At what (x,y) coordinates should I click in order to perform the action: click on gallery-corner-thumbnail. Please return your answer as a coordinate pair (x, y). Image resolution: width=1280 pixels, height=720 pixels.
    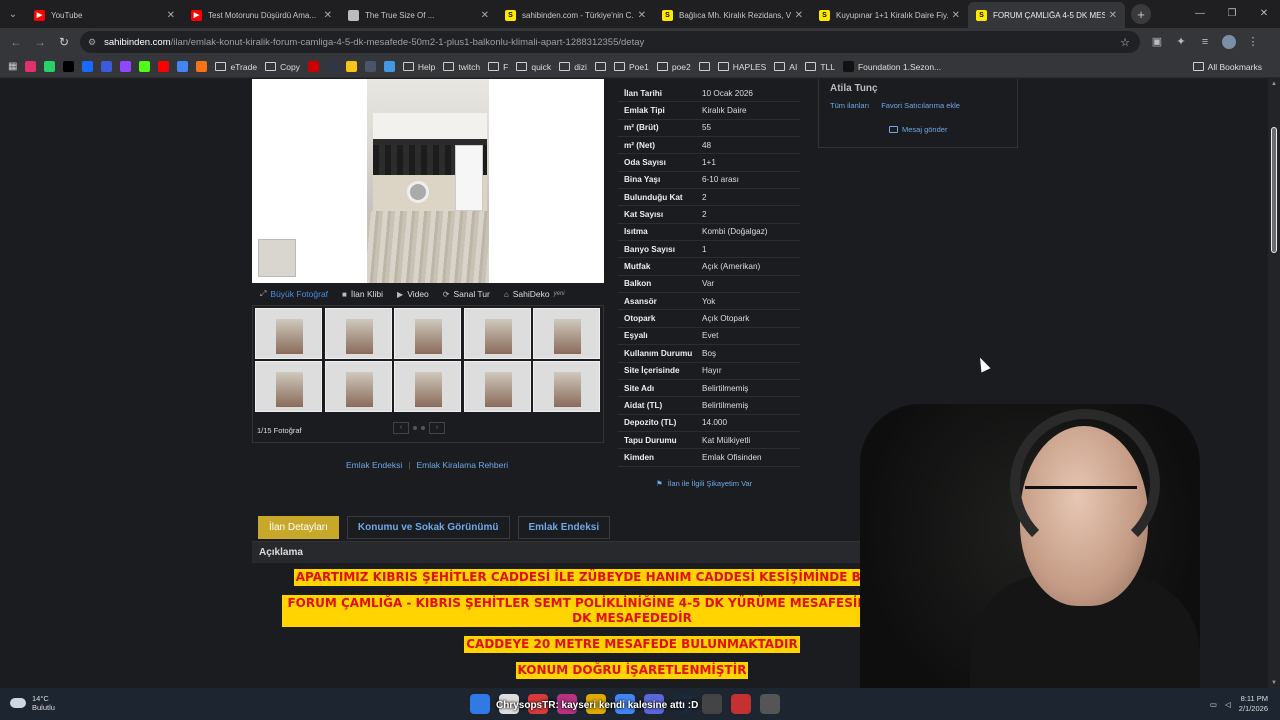
    Looking at the image, I should click on (277, 258).